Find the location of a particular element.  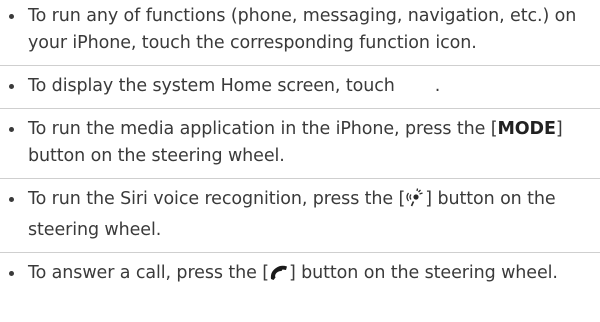

item-text-end: . is located at coordinates (437, 86).